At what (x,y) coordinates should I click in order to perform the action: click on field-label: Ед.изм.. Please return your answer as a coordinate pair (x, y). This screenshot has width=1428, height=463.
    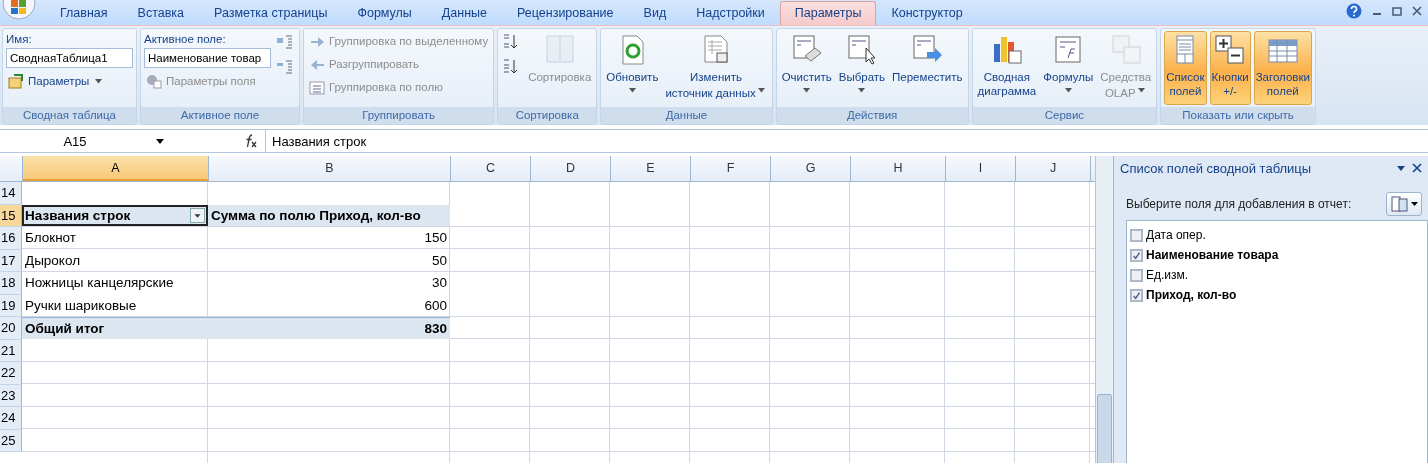
    Looking at the image, I should click on (1167, 275).